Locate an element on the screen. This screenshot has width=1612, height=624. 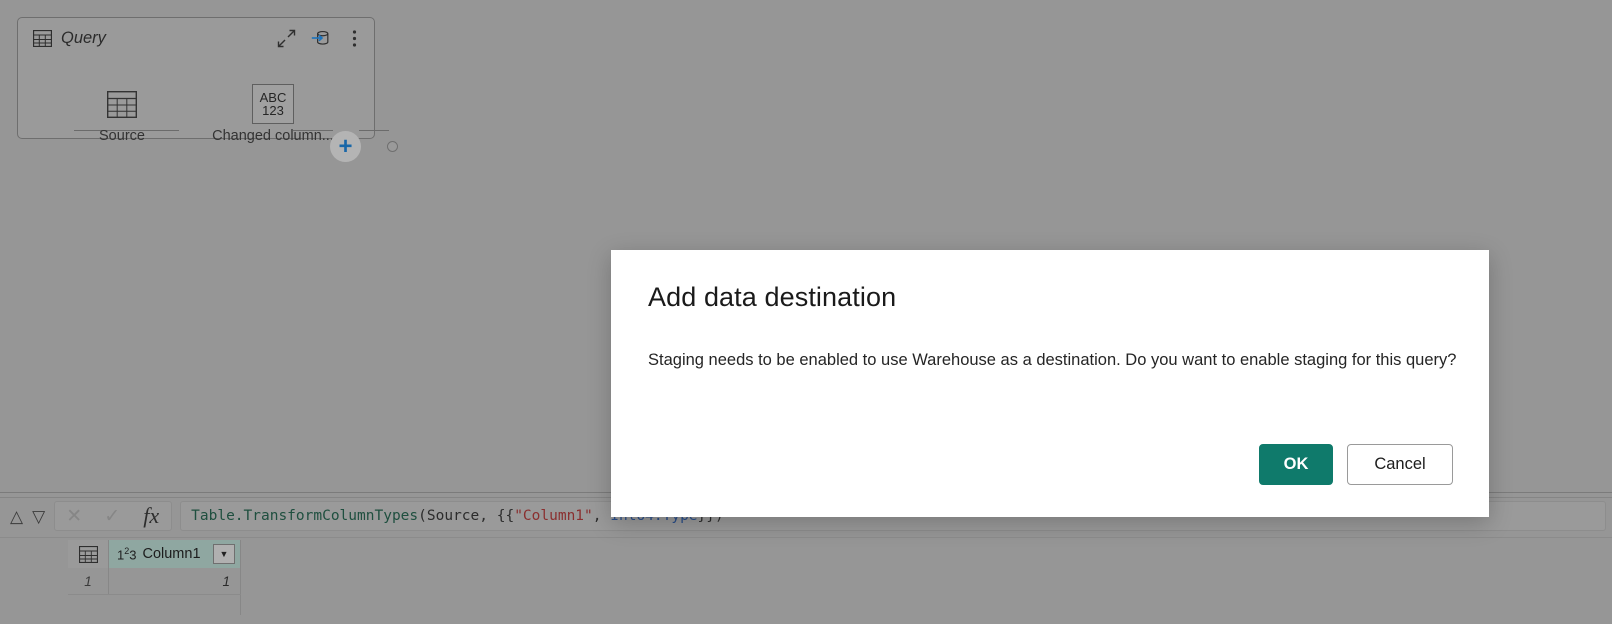
ok-button: OK is located at coordinates (1296, 464).